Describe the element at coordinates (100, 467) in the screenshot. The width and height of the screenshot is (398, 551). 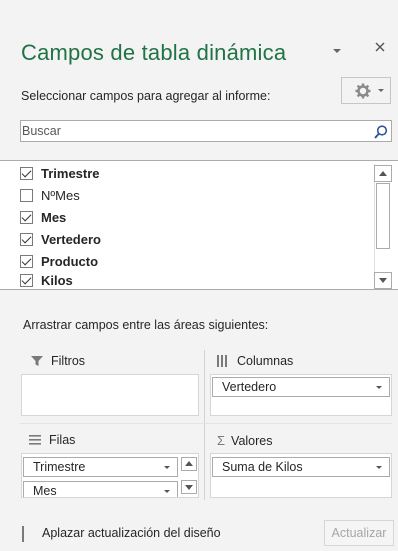
I see `rows-field-pill: Trimestre` at that location.